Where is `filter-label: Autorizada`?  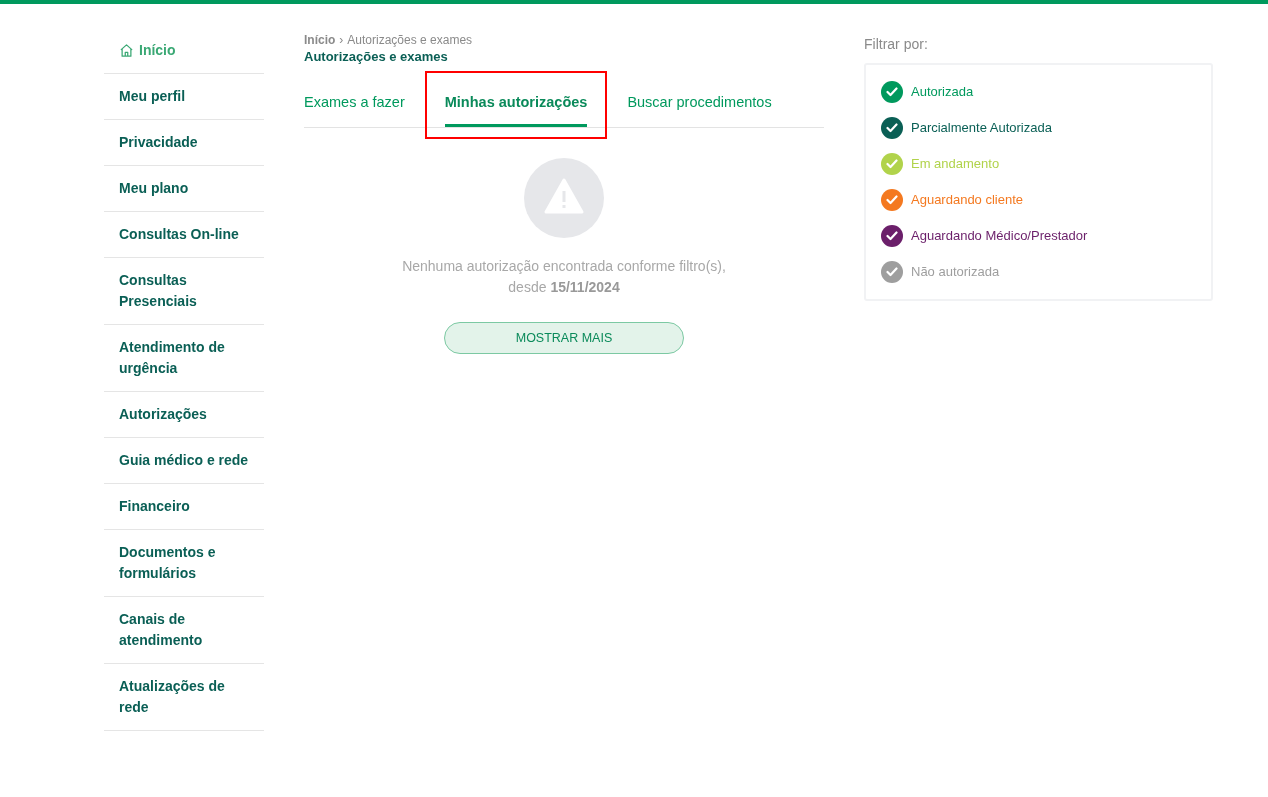
filter-label: Autorizada is located at coordinates (942, 92).